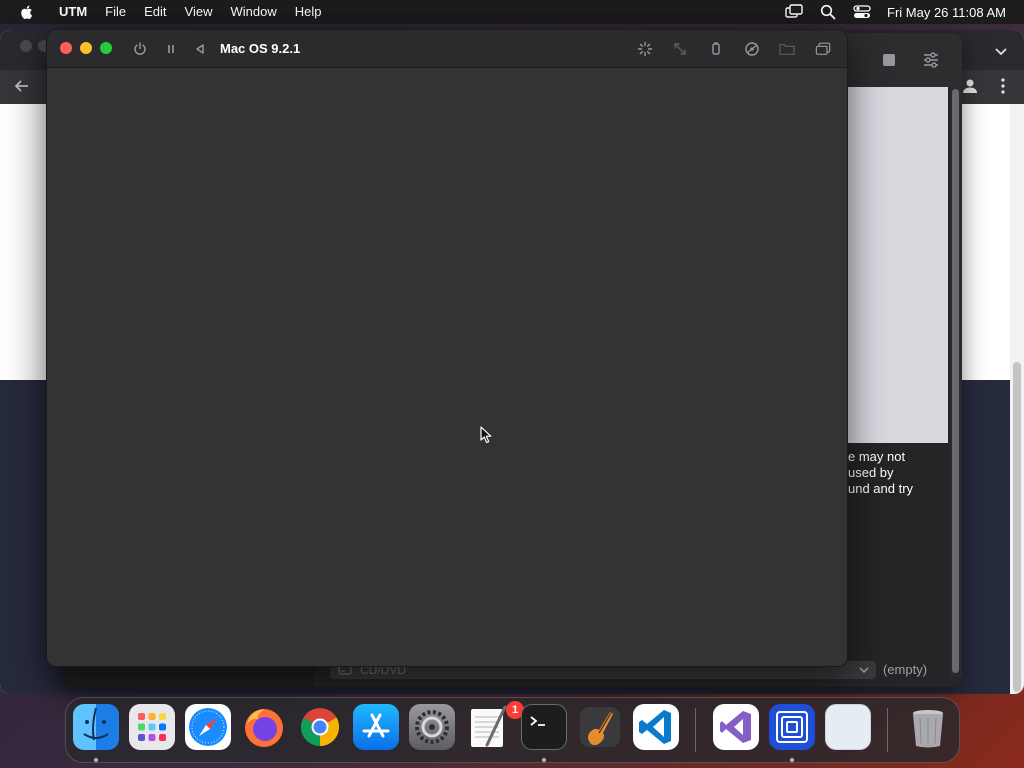 The width and height of the screenshot is (1024, 768). Describe the element at coordinates (862, 12) in the screenshot. I see `control-center-icon` at that location.